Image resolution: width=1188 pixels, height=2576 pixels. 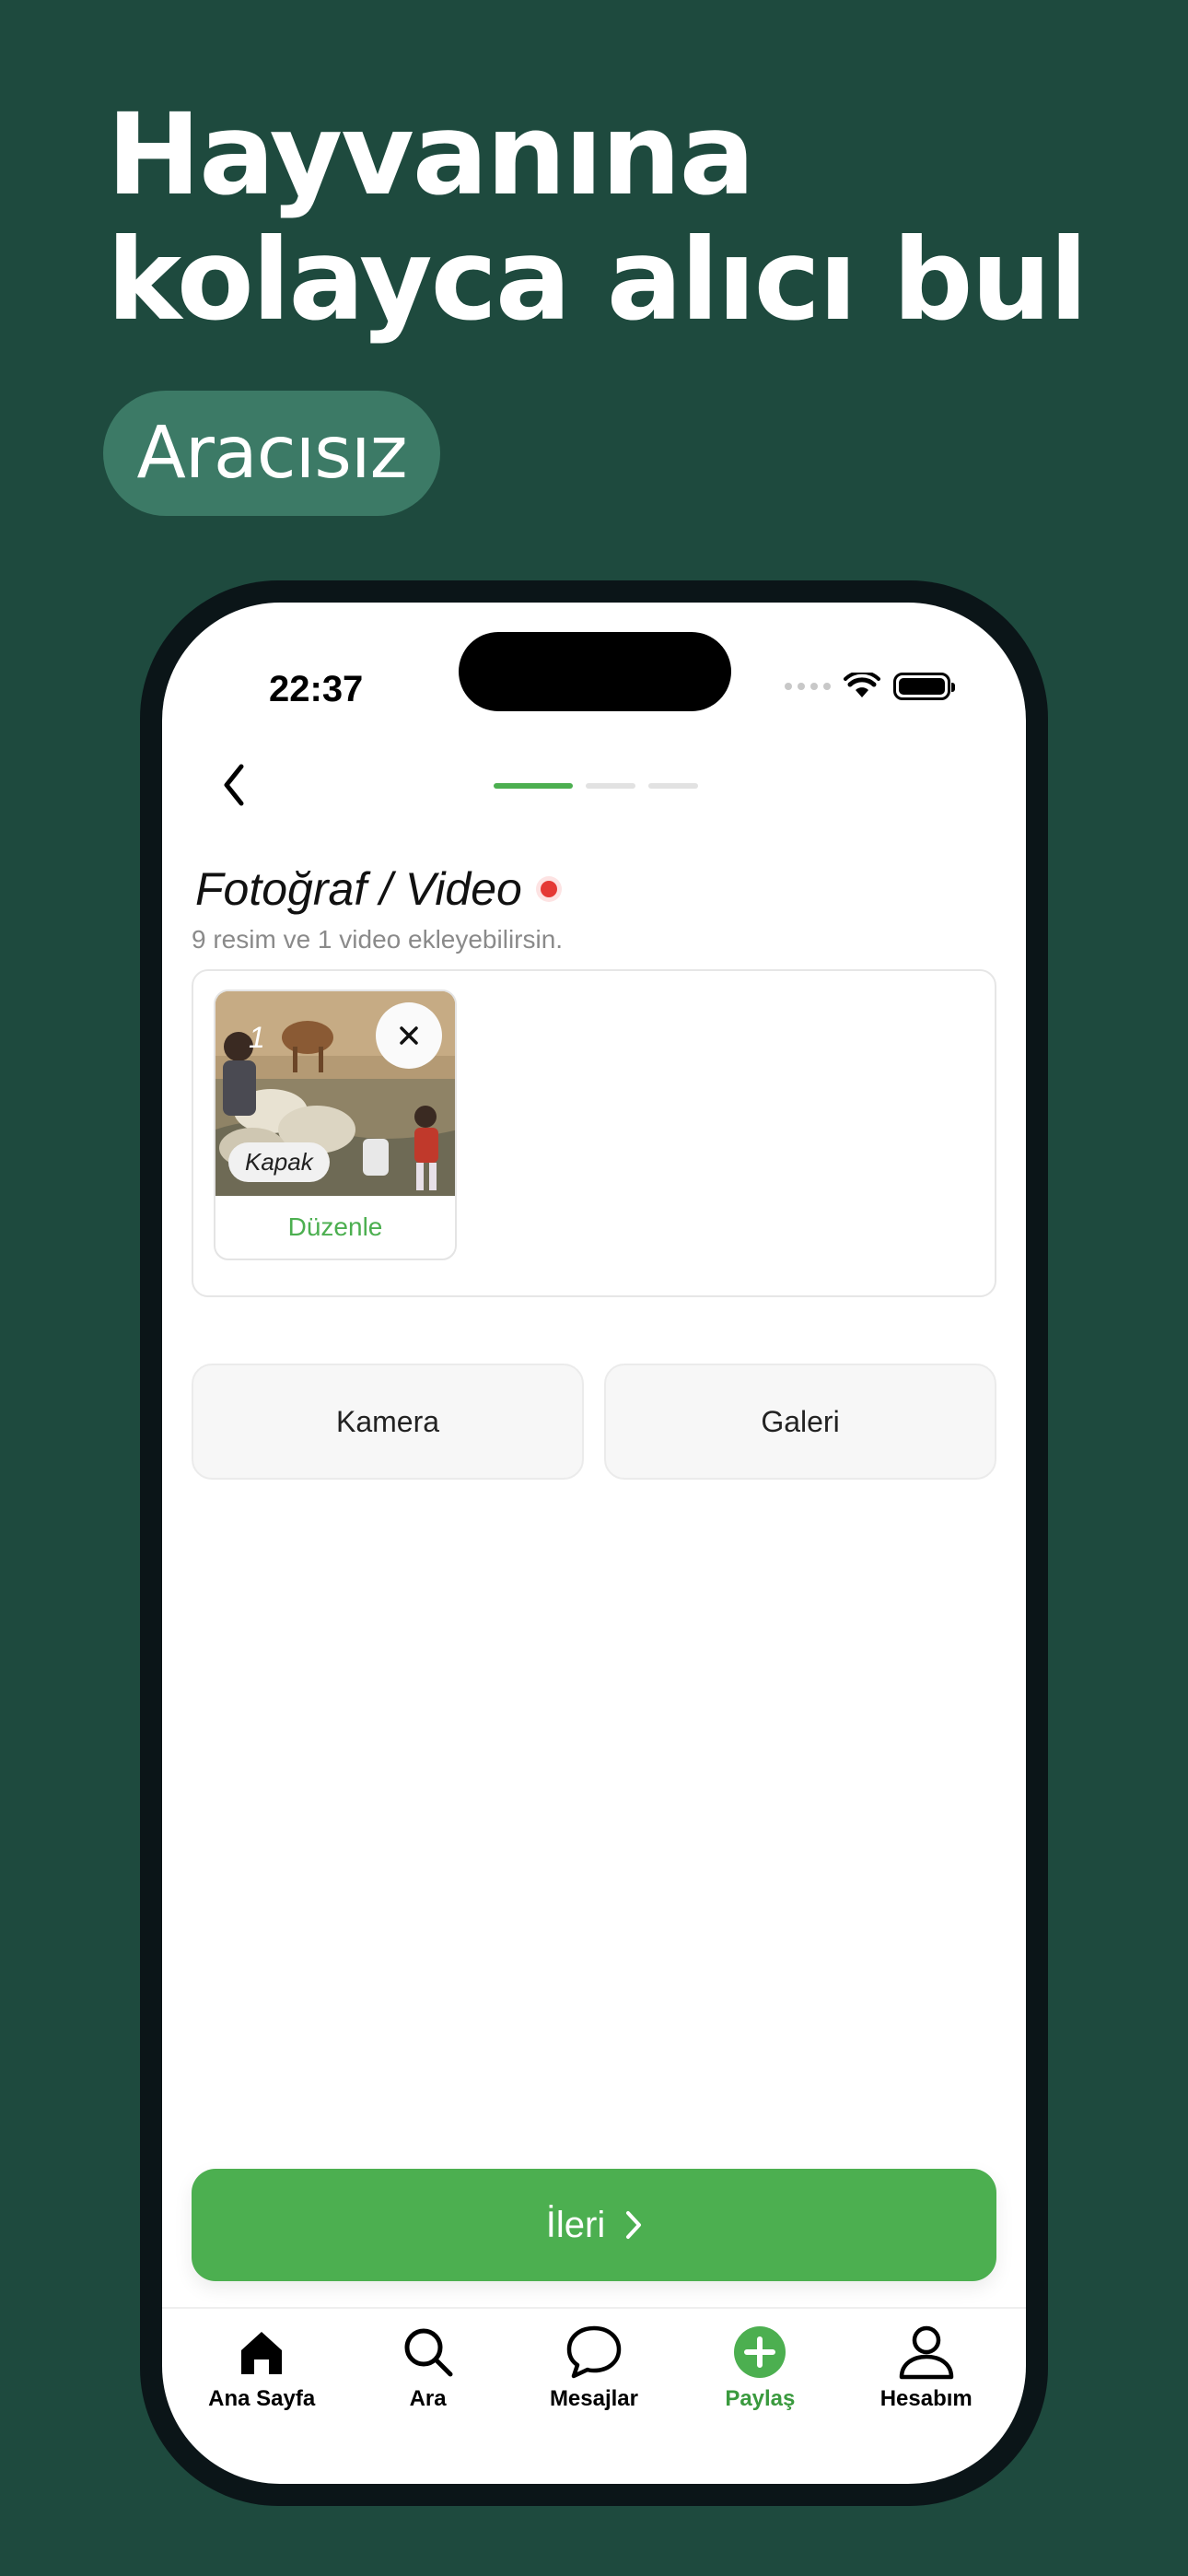 I want to click on media-index: 1, so click(x=257, y=1037).